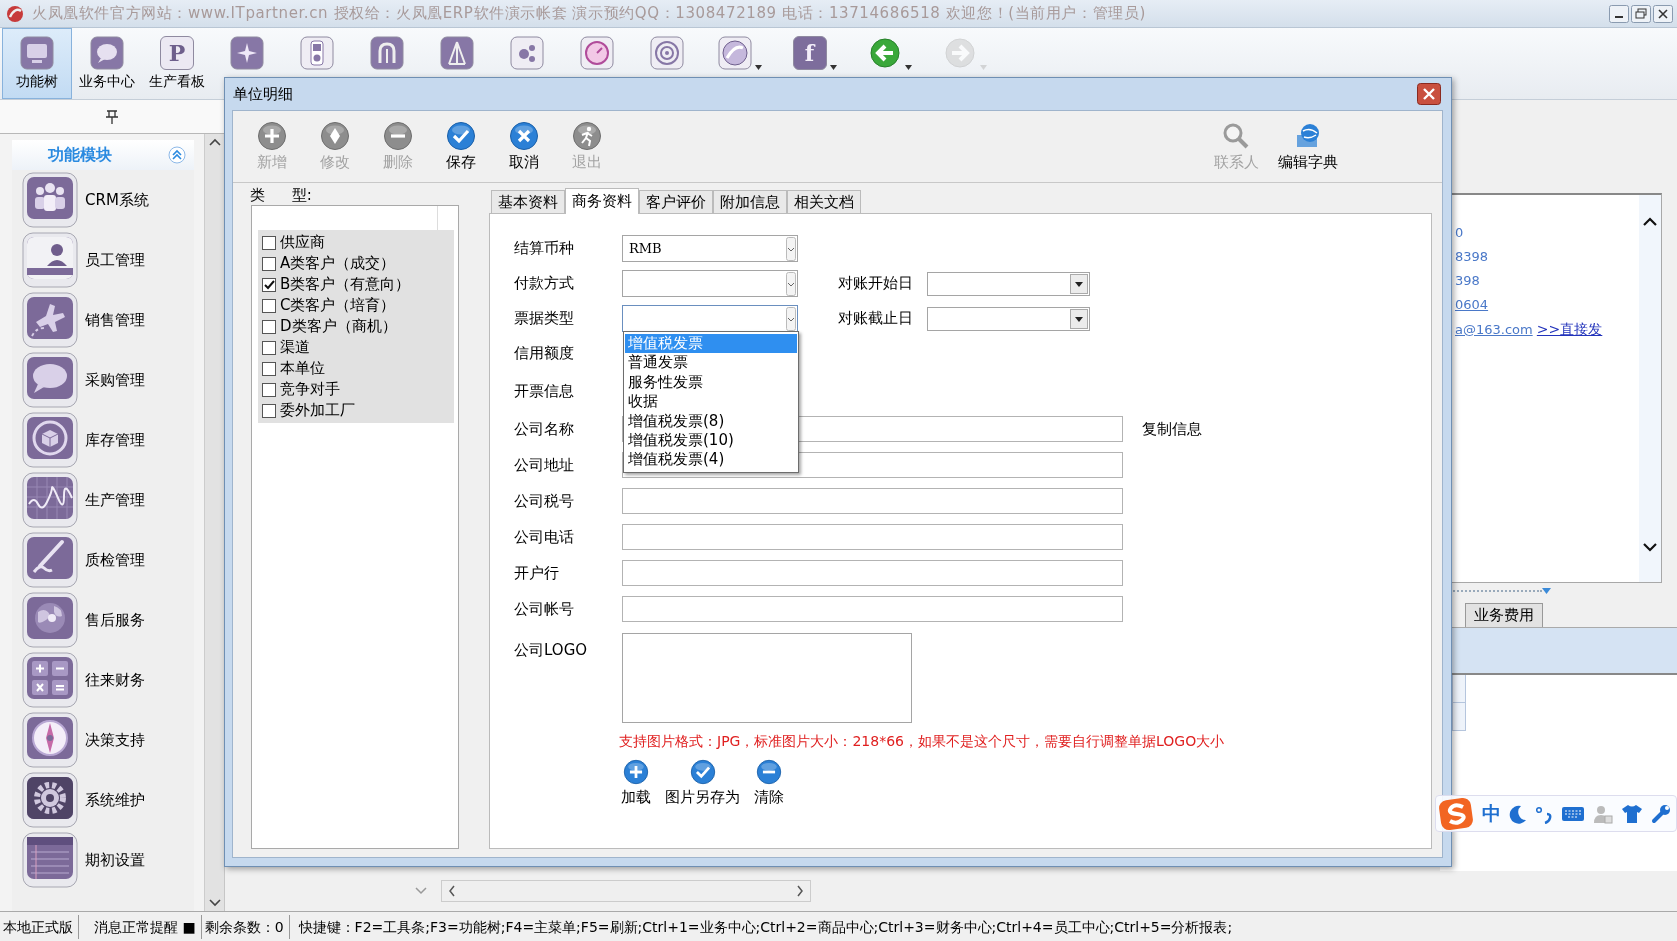  What do you see at coordinates (1308, 146) in the screenshot?
I see `toolbar-button: 编辑字典` at bounding box center [1308, 146].